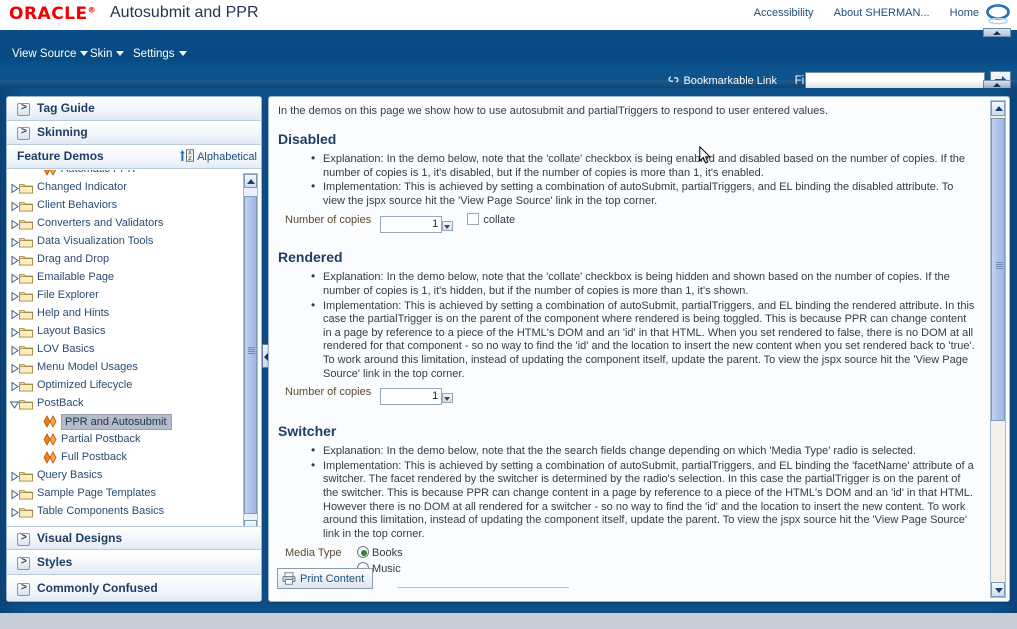 Image resolution: width=1017 pixels, height=629 pixels. I want to click on content-scroll-down-button, so click(998, 589).